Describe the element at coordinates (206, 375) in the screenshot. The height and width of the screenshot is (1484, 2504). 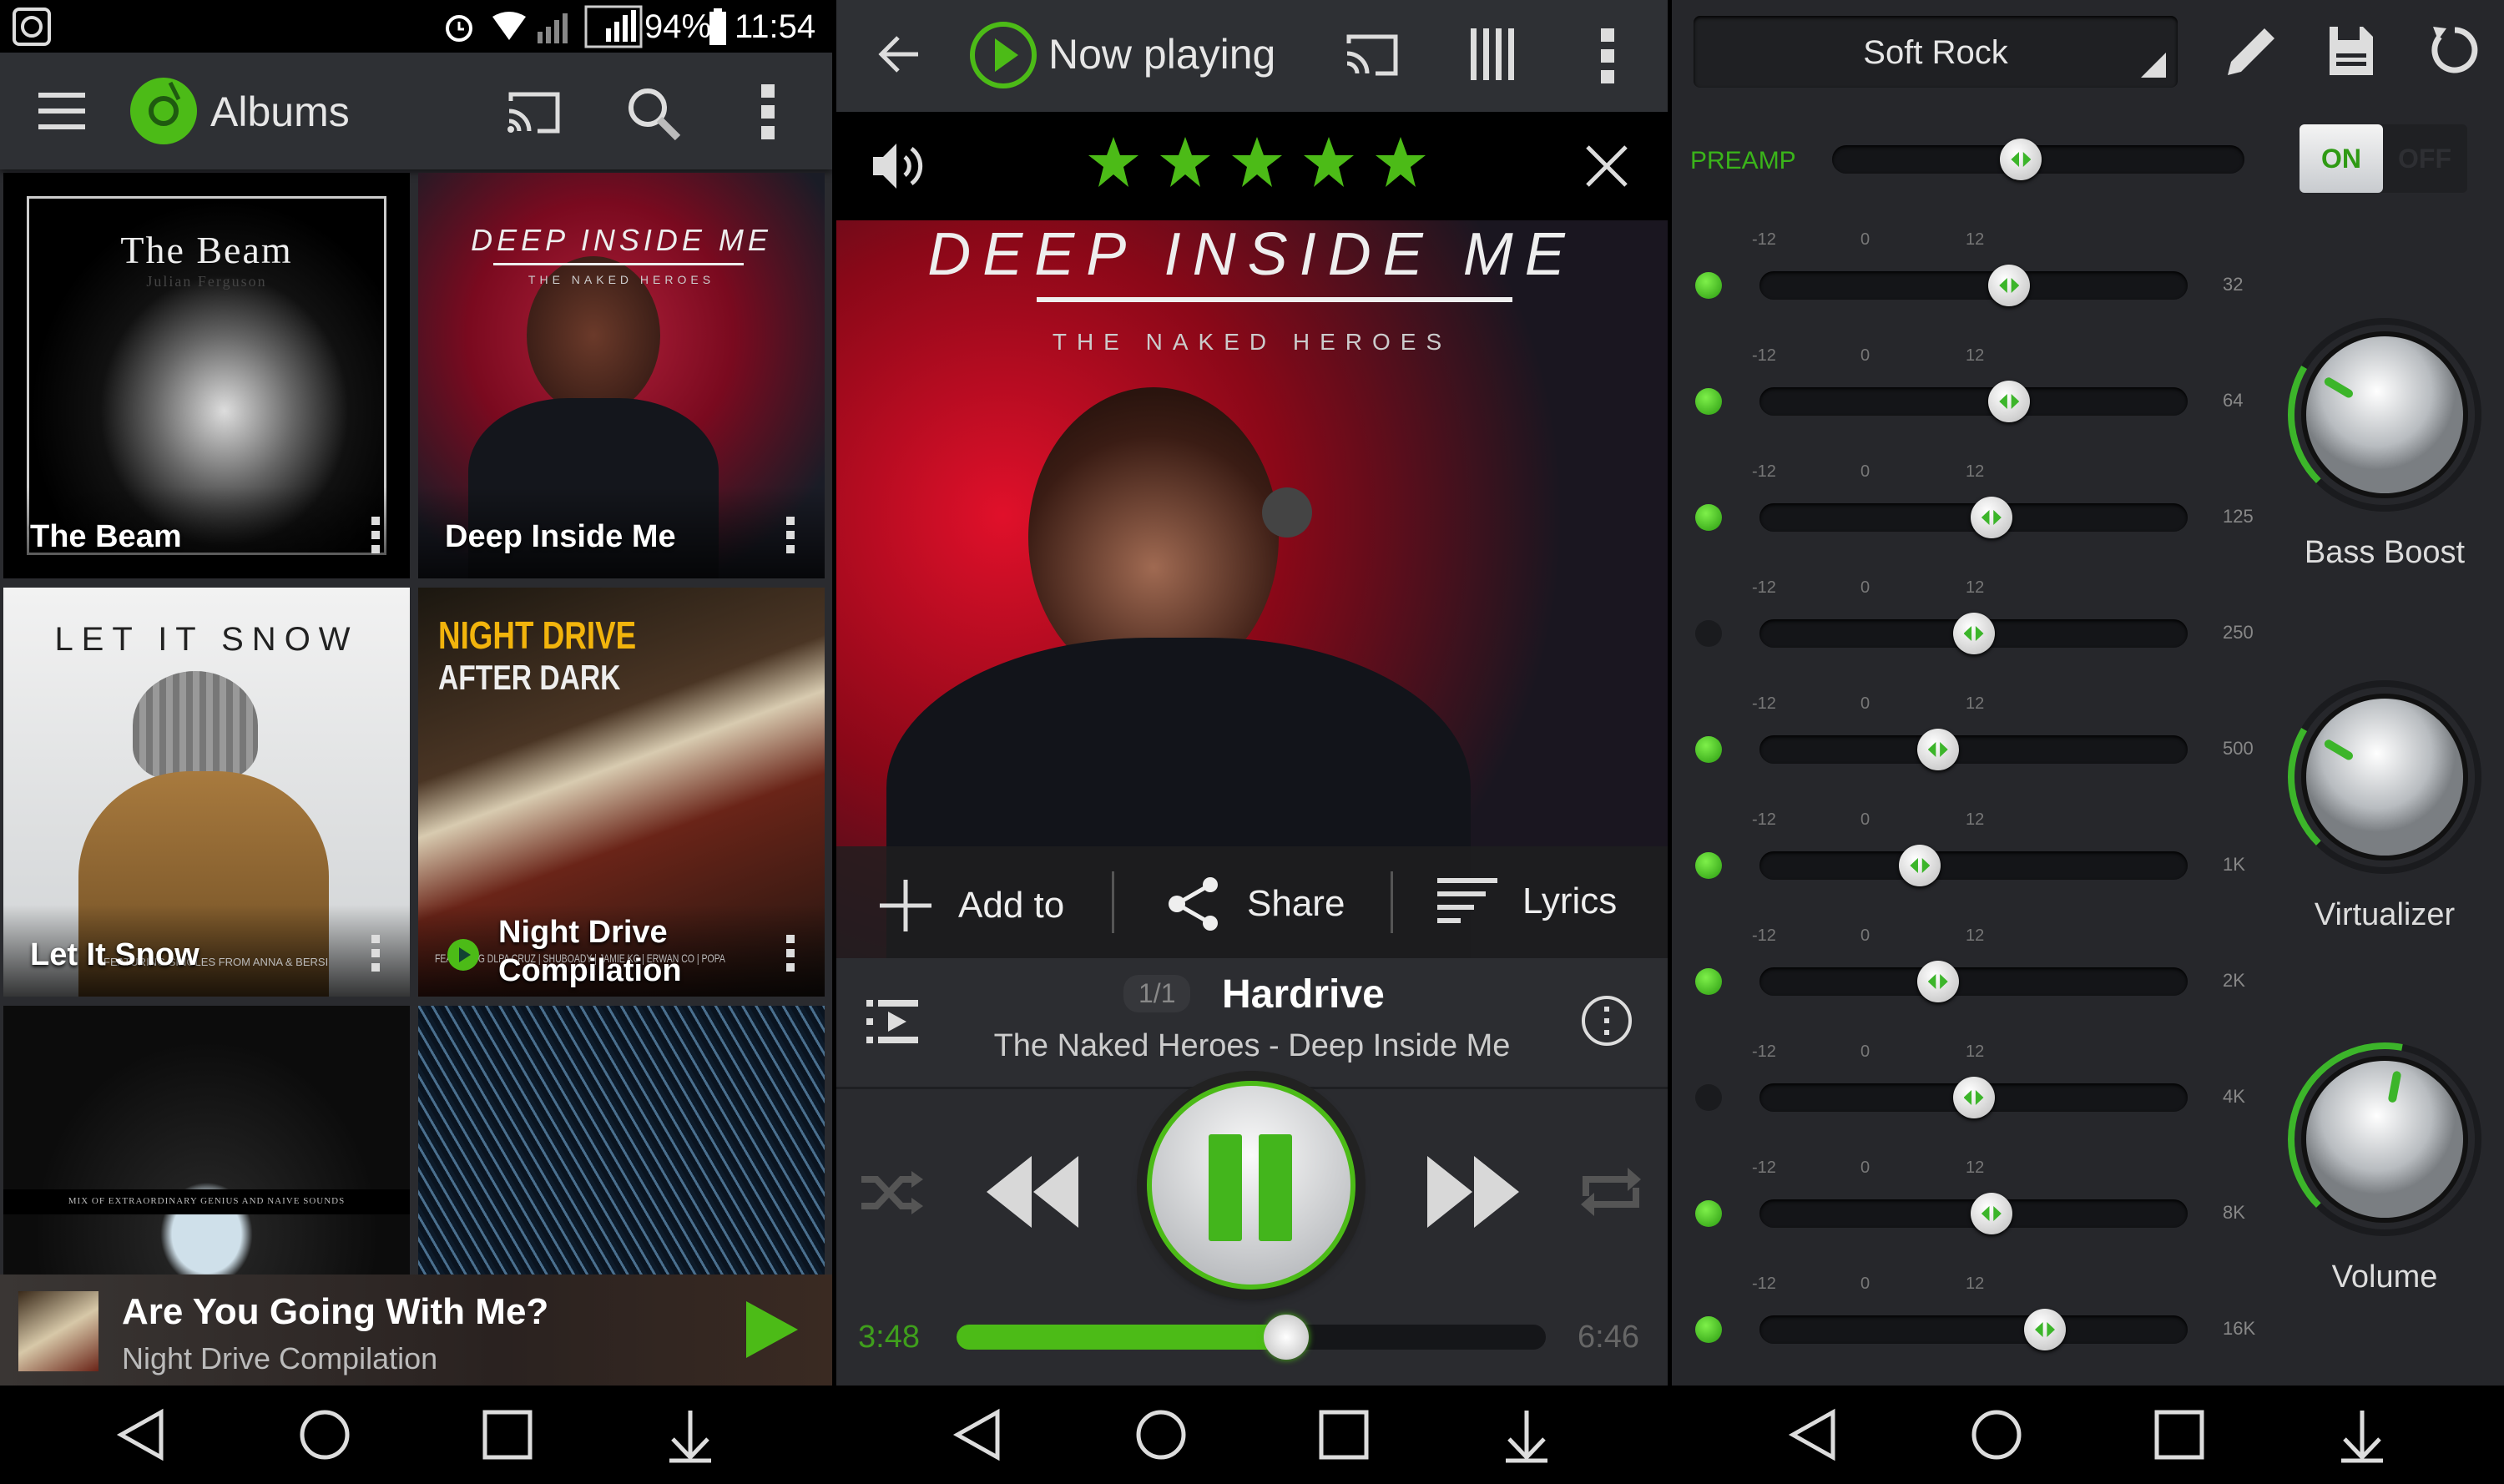
I see `album-tile-the-beam: The Beam Julian Ferguson The Beam` at that location.